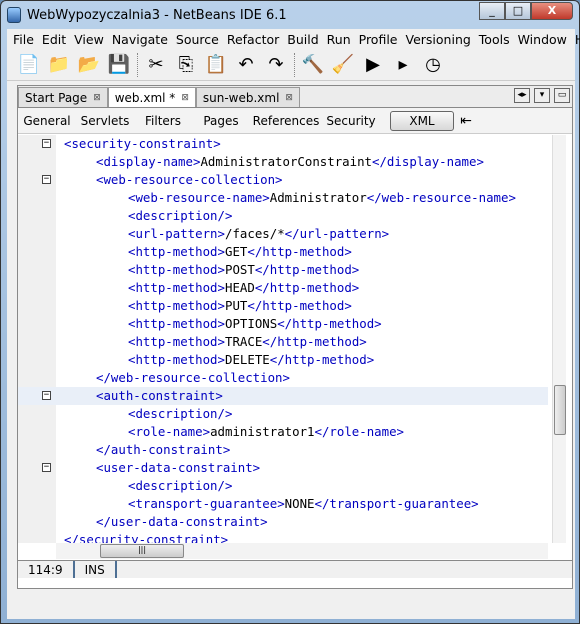  I want to click on menu-view: View, so click(89, 39).